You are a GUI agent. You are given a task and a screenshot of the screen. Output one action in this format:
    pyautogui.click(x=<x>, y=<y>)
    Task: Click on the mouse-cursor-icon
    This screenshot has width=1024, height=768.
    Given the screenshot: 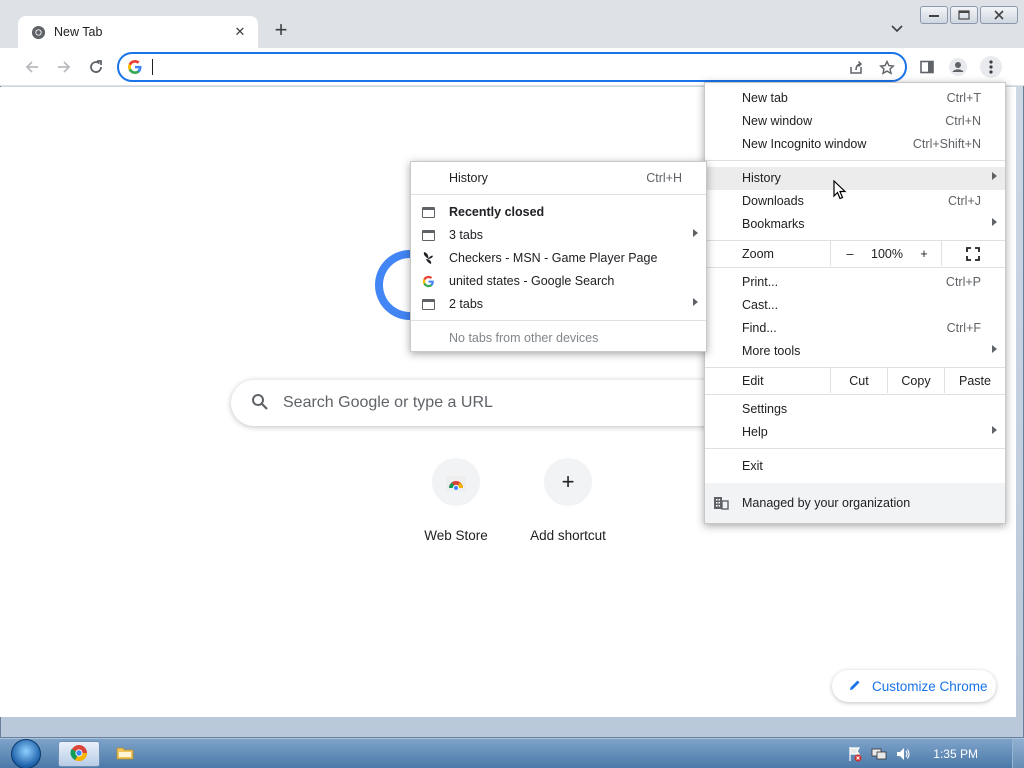 What is the action you would take?
    pyautogui.click(x=840, y=189)
    